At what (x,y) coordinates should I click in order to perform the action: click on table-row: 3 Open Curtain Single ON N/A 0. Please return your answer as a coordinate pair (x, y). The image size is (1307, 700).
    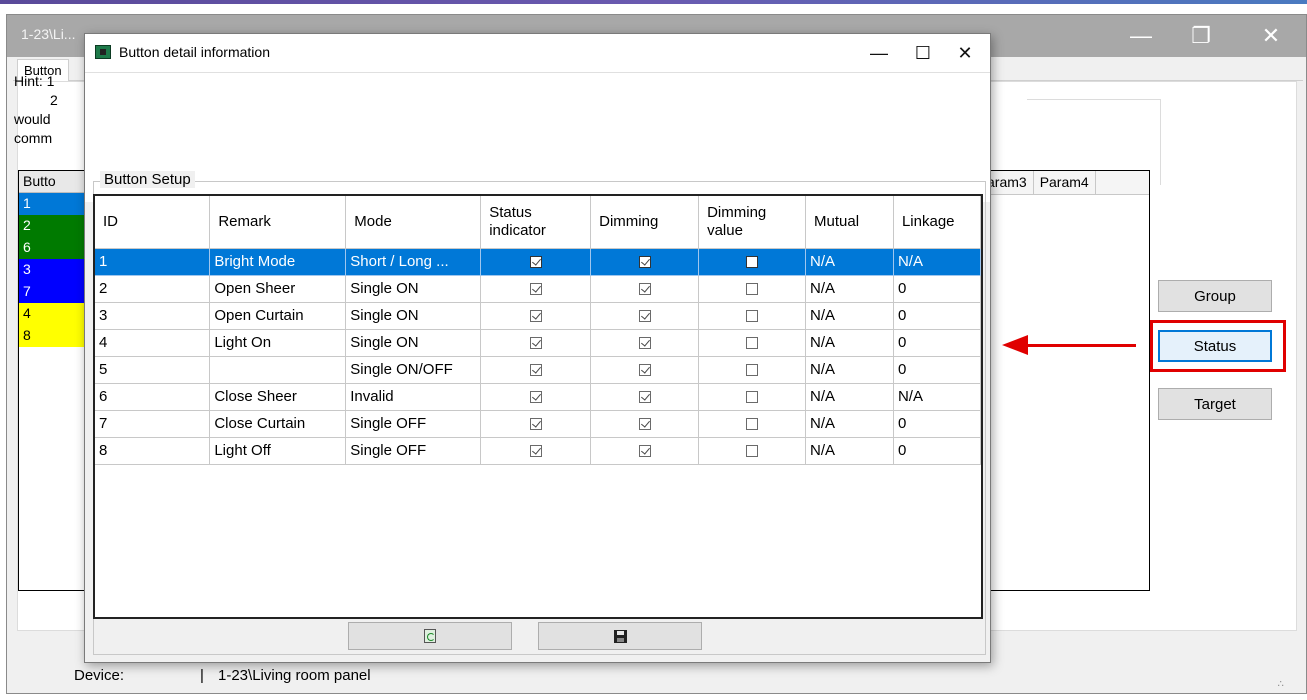
    Looking at the image, I should click on (538, 316).